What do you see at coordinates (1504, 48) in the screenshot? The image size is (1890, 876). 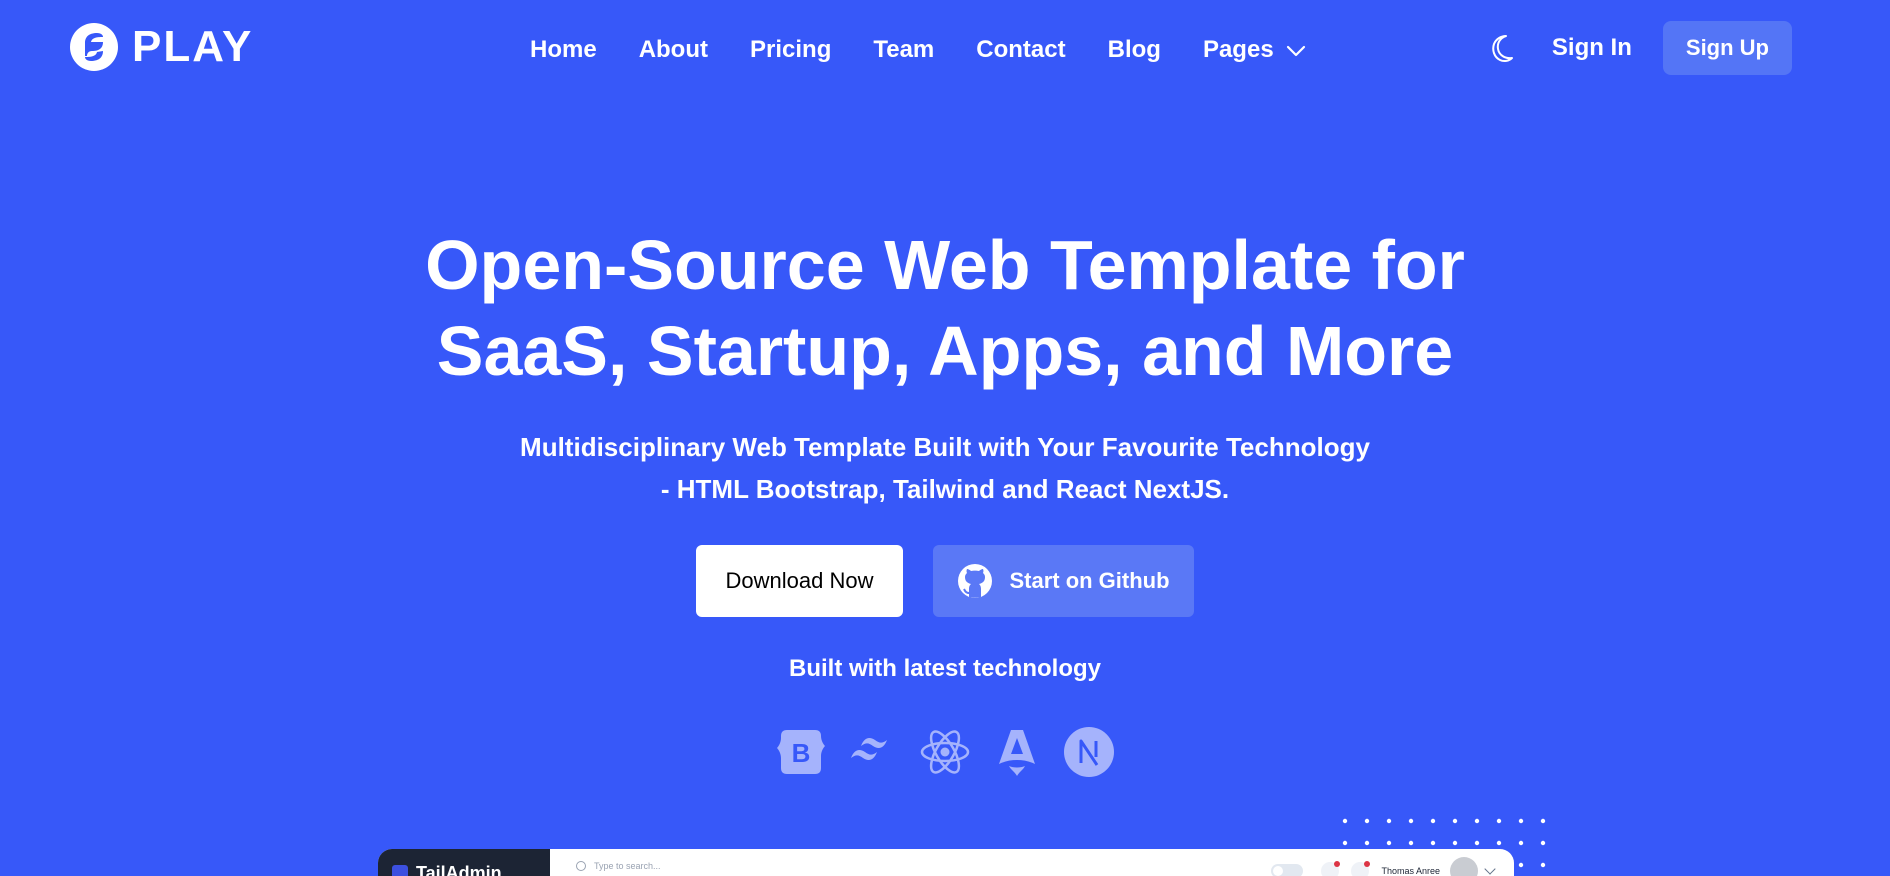 I see `moon-icon` at bounding box center [1504, 48].